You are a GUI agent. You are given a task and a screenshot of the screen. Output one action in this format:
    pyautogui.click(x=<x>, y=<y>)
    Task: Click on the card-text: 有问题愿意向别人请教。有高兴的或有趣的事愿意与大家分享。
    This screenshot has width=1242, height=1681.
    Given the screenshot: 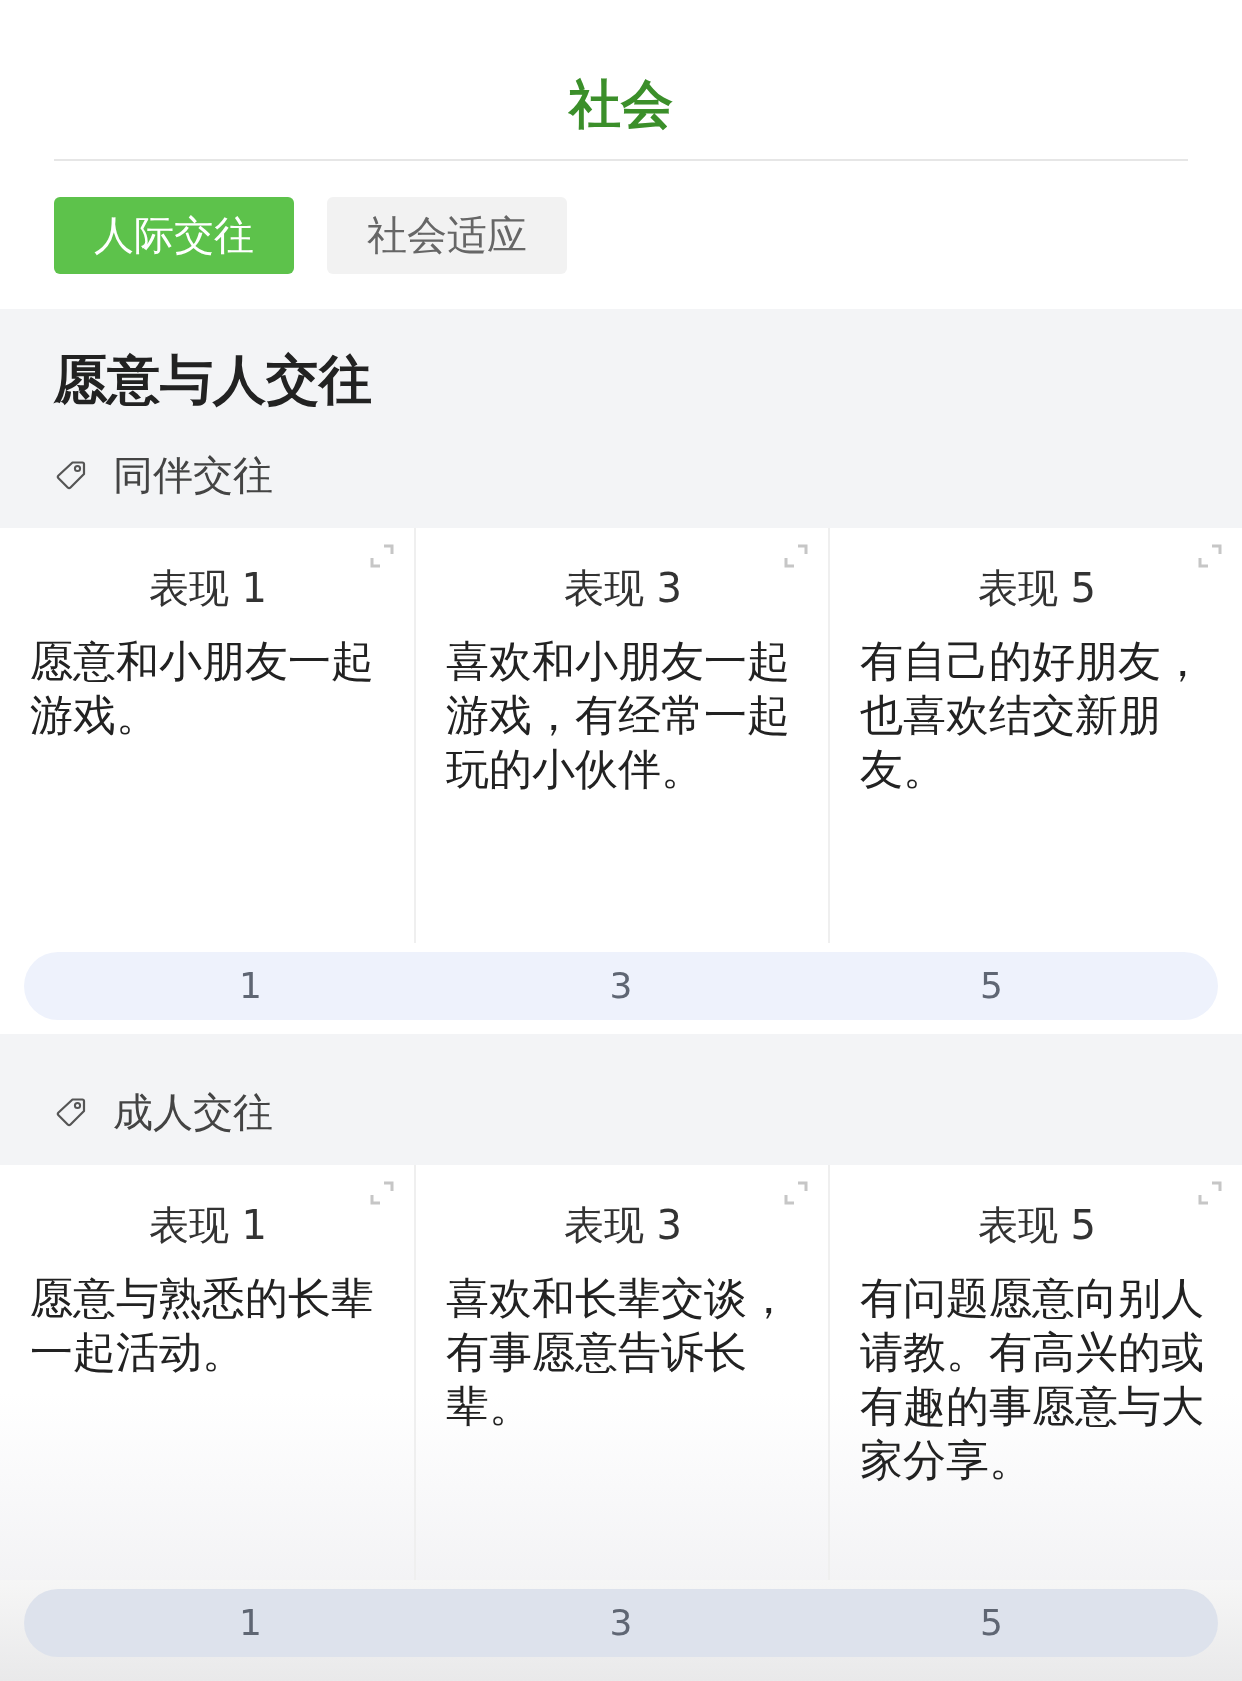 What is the action you would take?
    pyautogui.click(x=1032, y=1379)
    